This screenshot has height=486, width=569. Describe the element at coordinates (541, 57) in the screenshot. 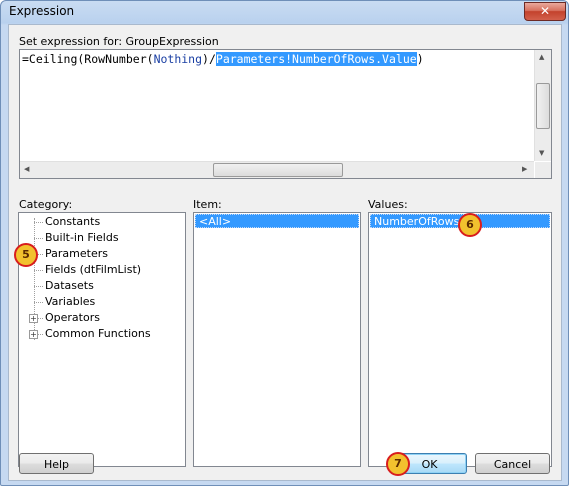

I see `scroll-up-icon: ▲` at that location.